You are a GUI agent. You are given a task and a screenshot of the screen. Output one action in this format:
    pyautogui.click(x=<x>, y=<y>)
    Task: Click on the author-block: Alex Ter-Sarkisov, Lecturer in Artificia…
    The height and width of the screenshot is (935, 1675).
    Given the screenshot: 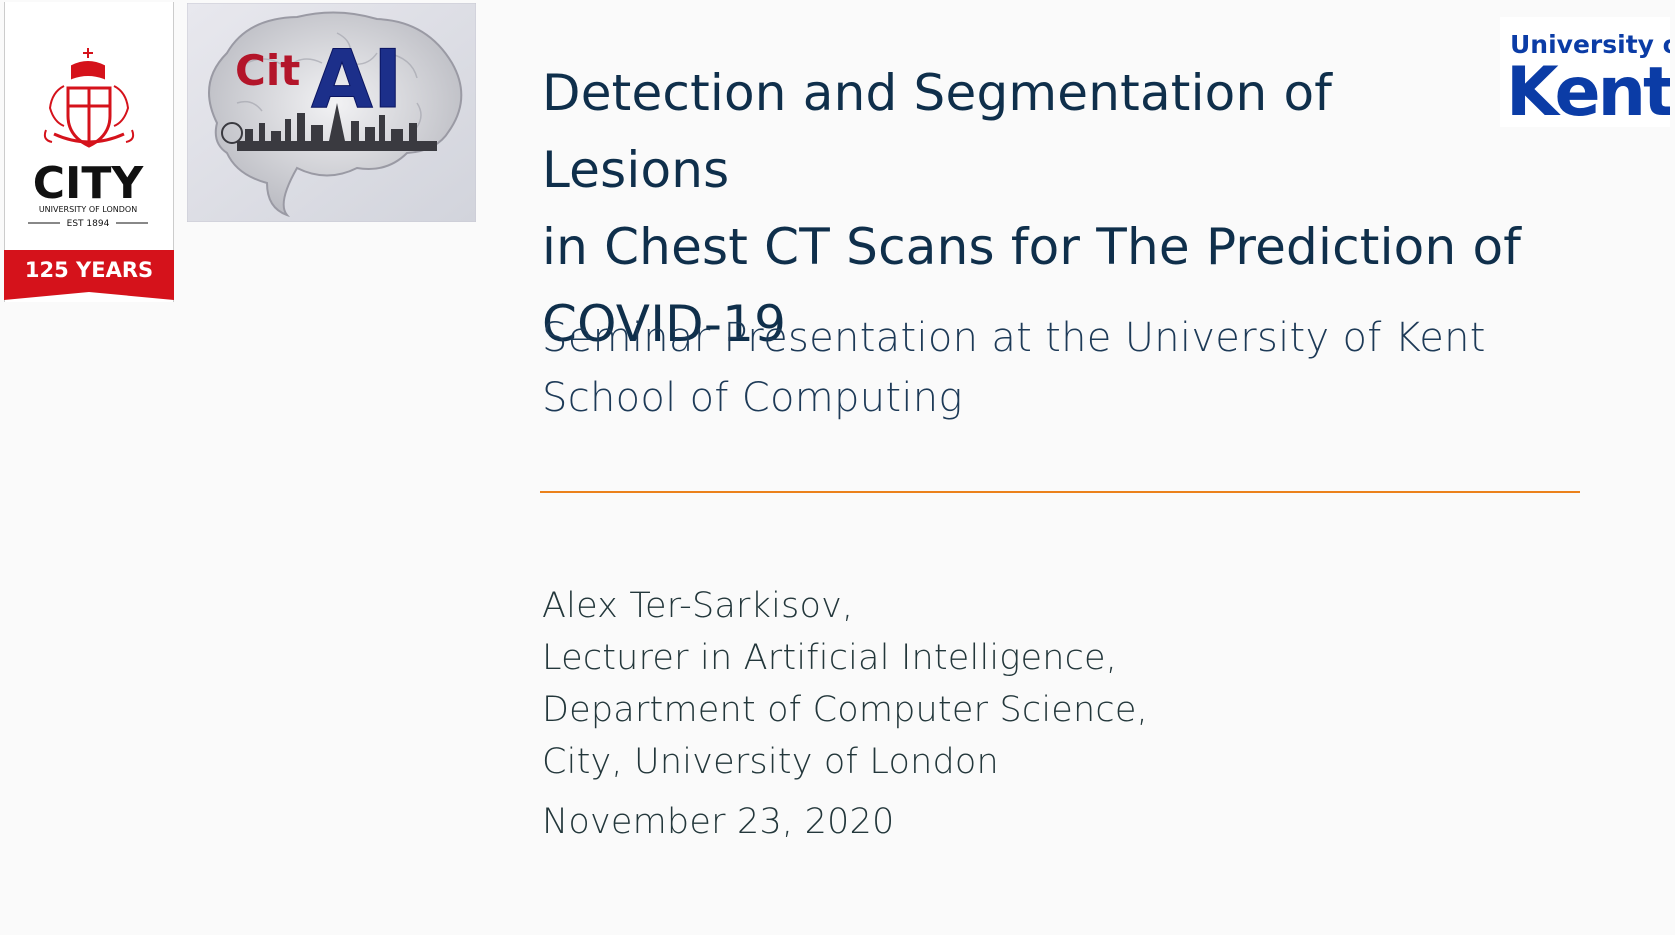 What is the action you would take?
    pyautogui.click(x=845, y=684)
    